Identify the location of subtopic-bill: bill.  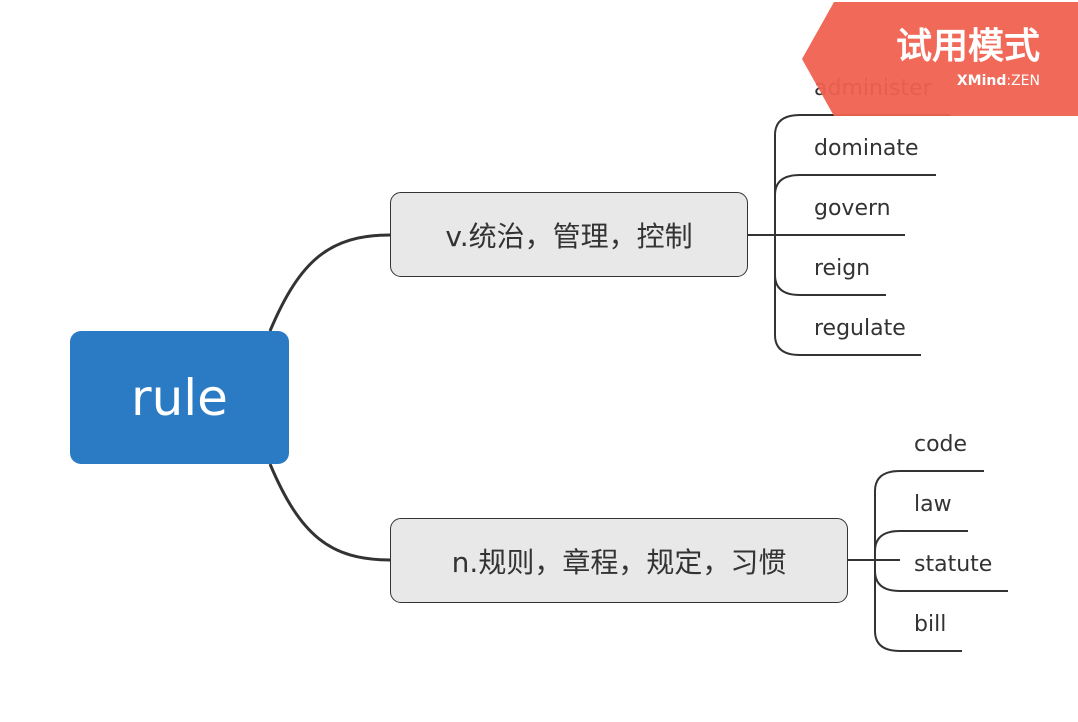
(930, 625).